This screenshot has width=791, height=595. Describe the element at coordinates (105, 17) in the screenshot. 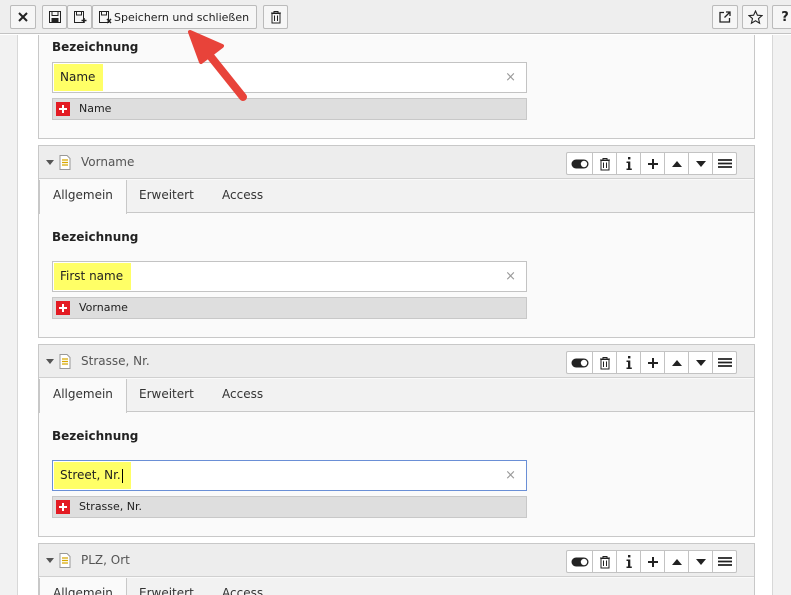

I see `save-close-icon` at that location.